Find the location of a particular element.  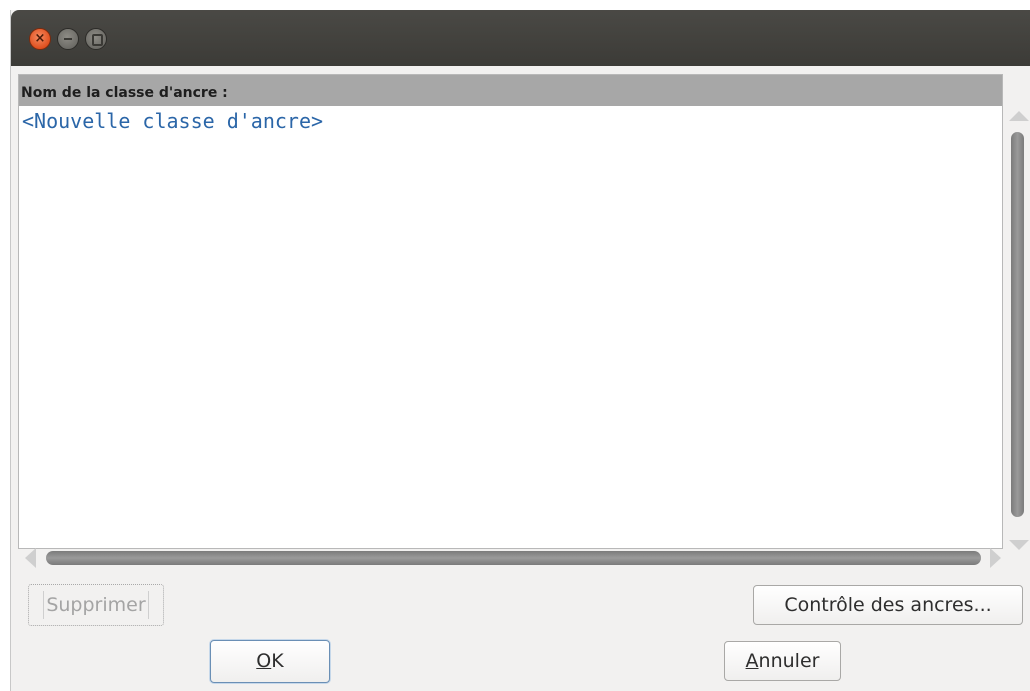

delete-button: Supprimer is located at coordinates (96, 605).